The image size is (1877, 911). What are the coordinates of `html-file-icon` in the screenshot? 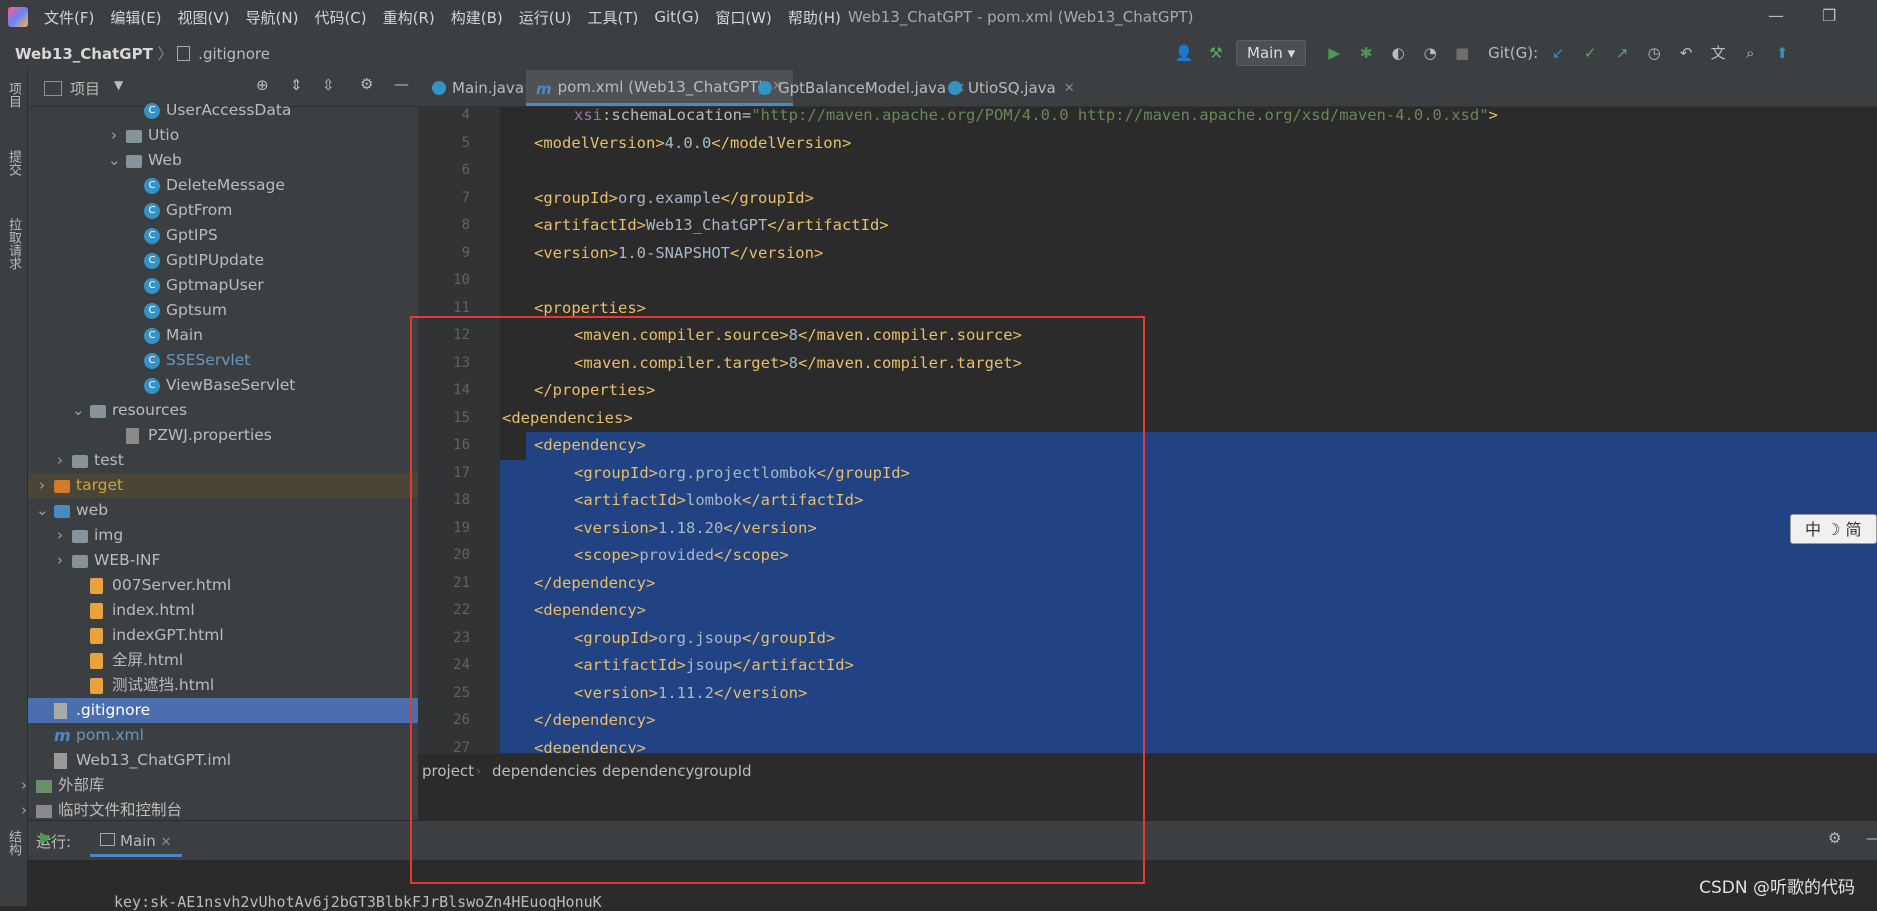 It's located at (96, 636).